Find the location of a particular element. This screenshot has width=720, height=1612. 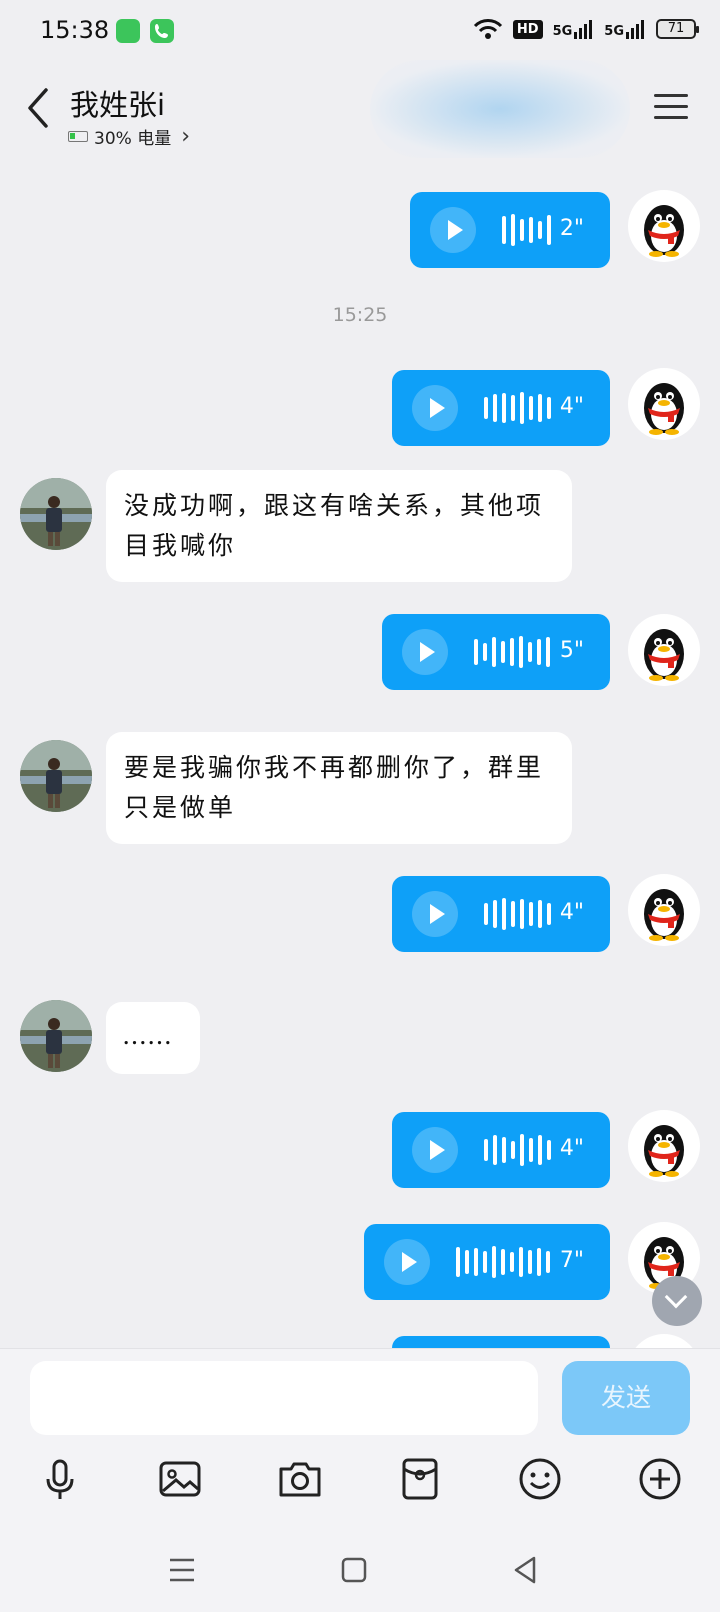

camera-button is located at coordinates (300, 1479).